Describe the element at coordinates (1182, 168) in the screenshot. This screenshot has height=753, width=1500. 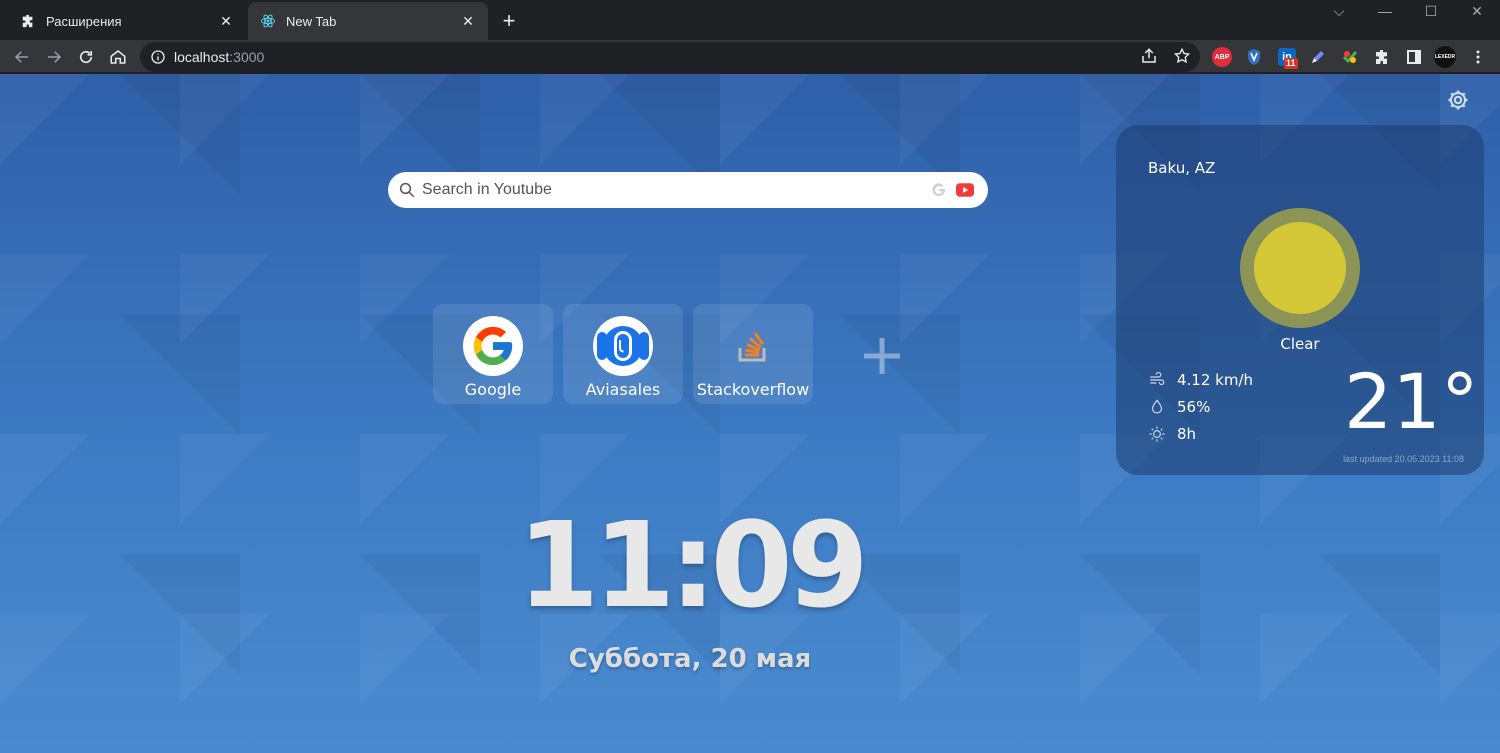
I see `weather-city: Baku, AZ` at that location.